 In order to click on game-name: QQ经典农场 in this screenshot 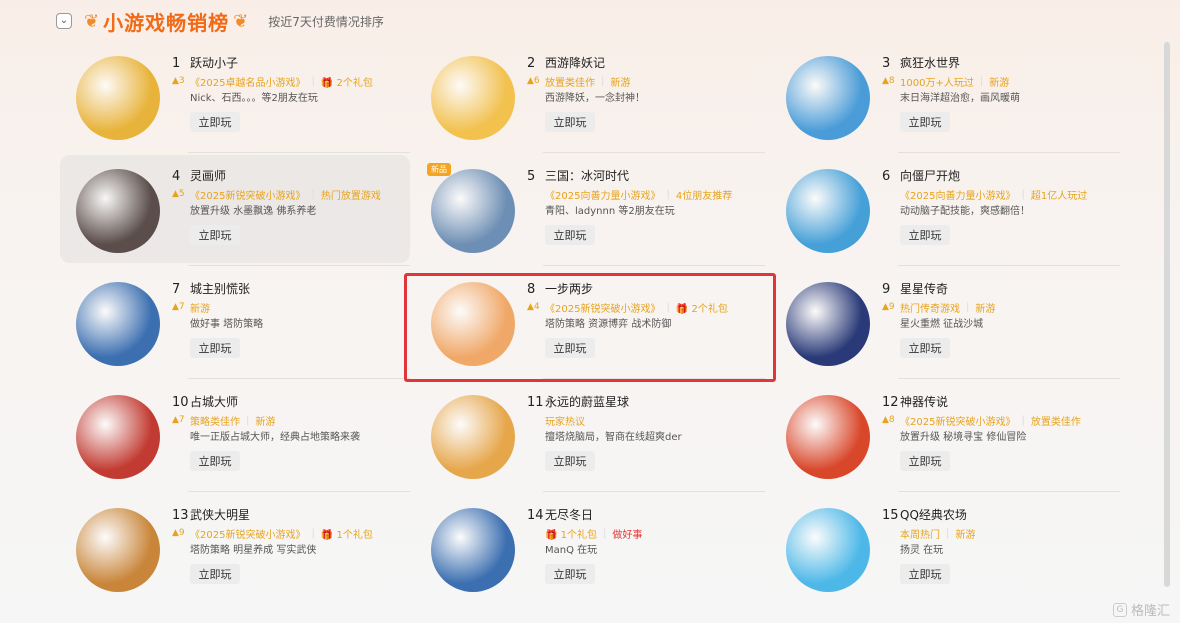, I will do `click(933, 514)`.